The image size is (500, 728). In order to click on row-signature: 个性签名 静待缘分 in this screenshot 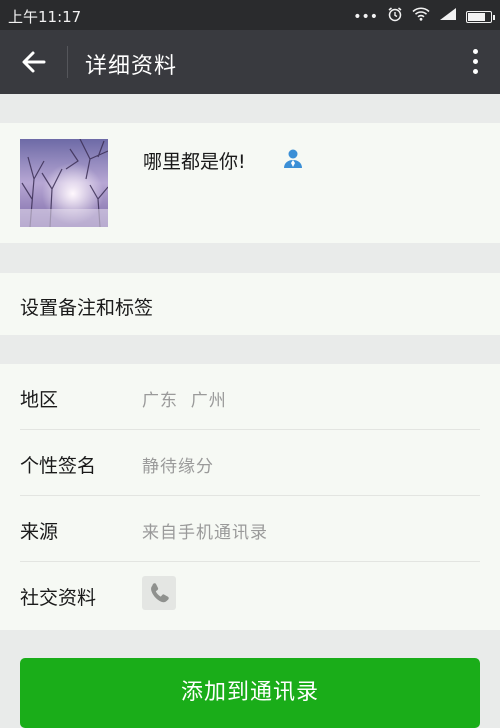, I will do `click(250, 463)`.